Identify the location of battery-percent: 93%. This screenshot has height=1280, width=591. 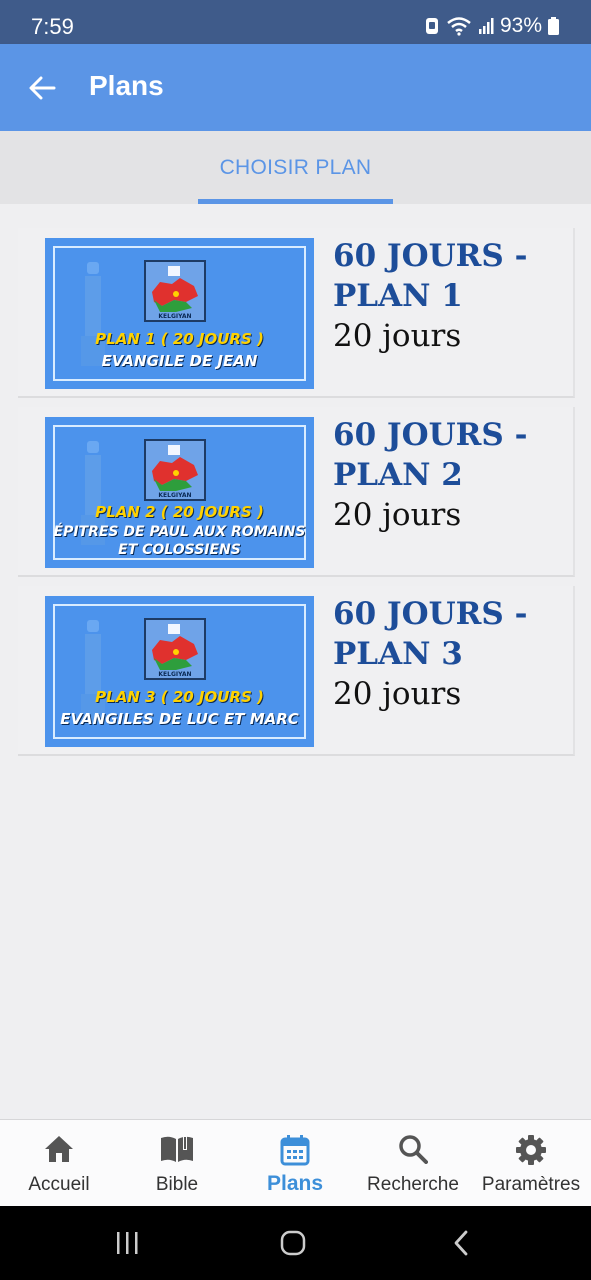
(520, 25).